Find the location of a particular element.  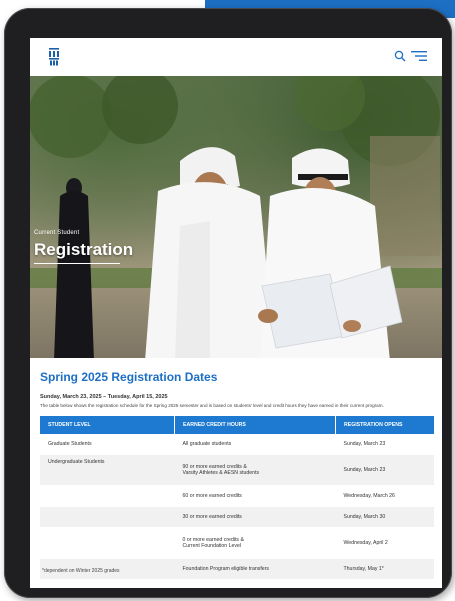

cell-opens: Wednesday, March 26 is located at coordinates (384, 496).